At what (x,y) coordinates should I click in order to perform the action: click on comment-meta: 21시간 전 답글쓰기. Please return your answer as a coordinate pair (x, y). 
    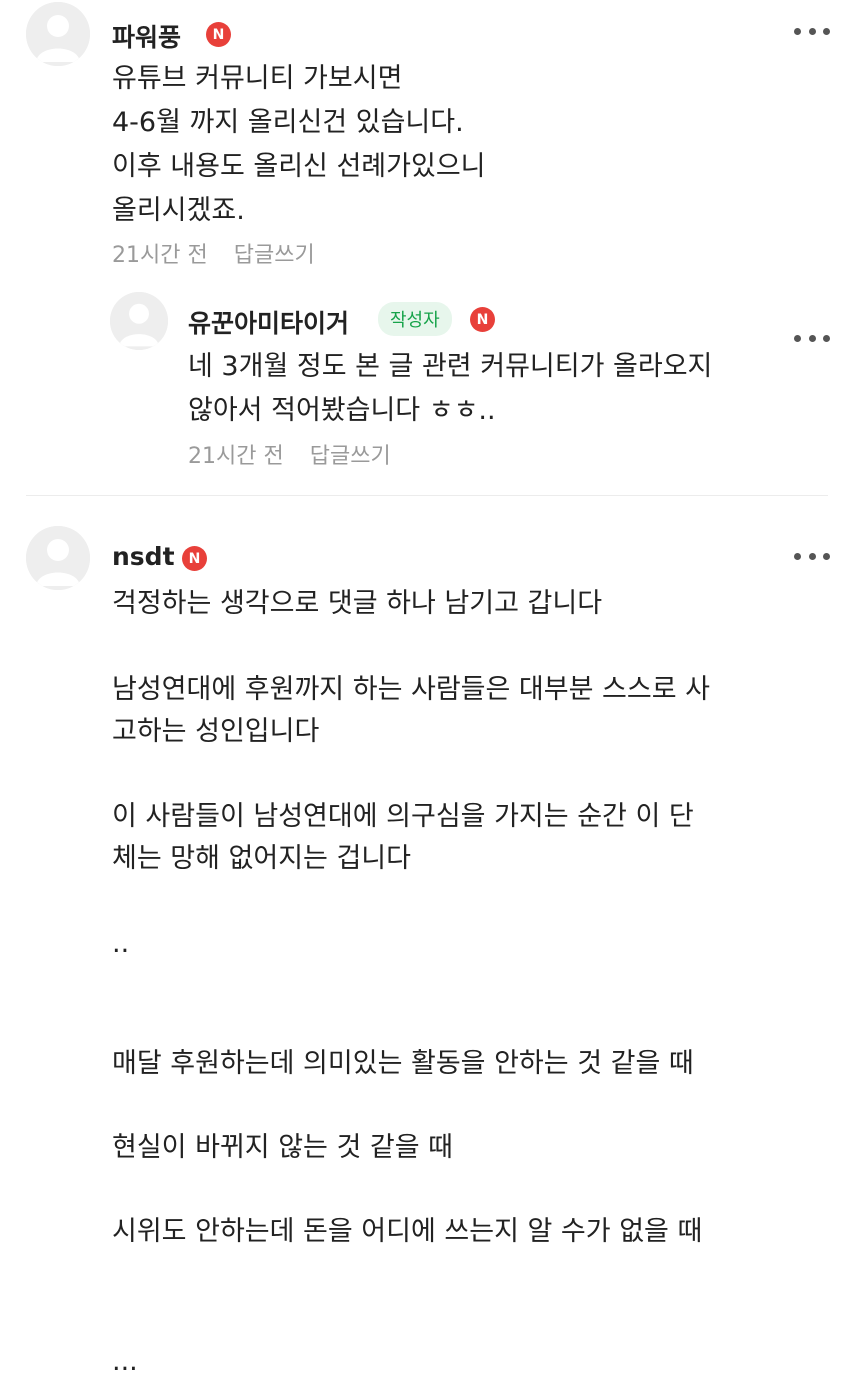
    Looking at the image, I should click on (213, 253).